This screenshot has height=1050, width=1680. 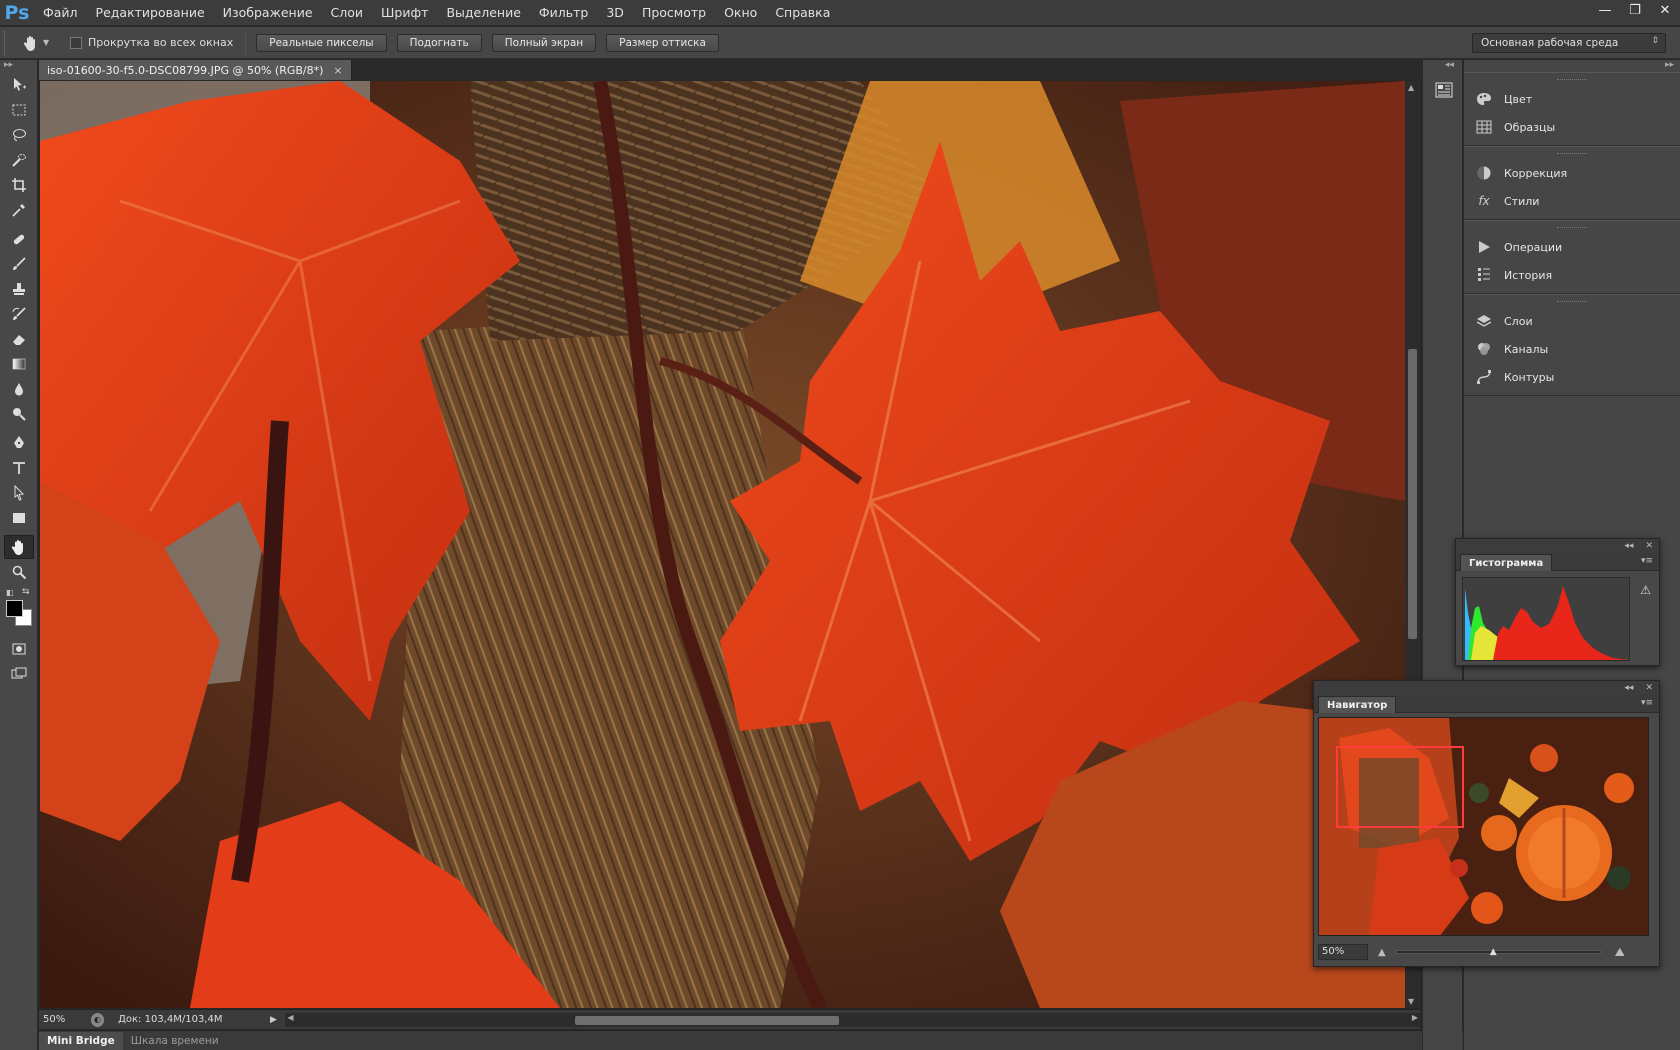 I want to click on menu-layers: Слои, so click(x=347, y=13).